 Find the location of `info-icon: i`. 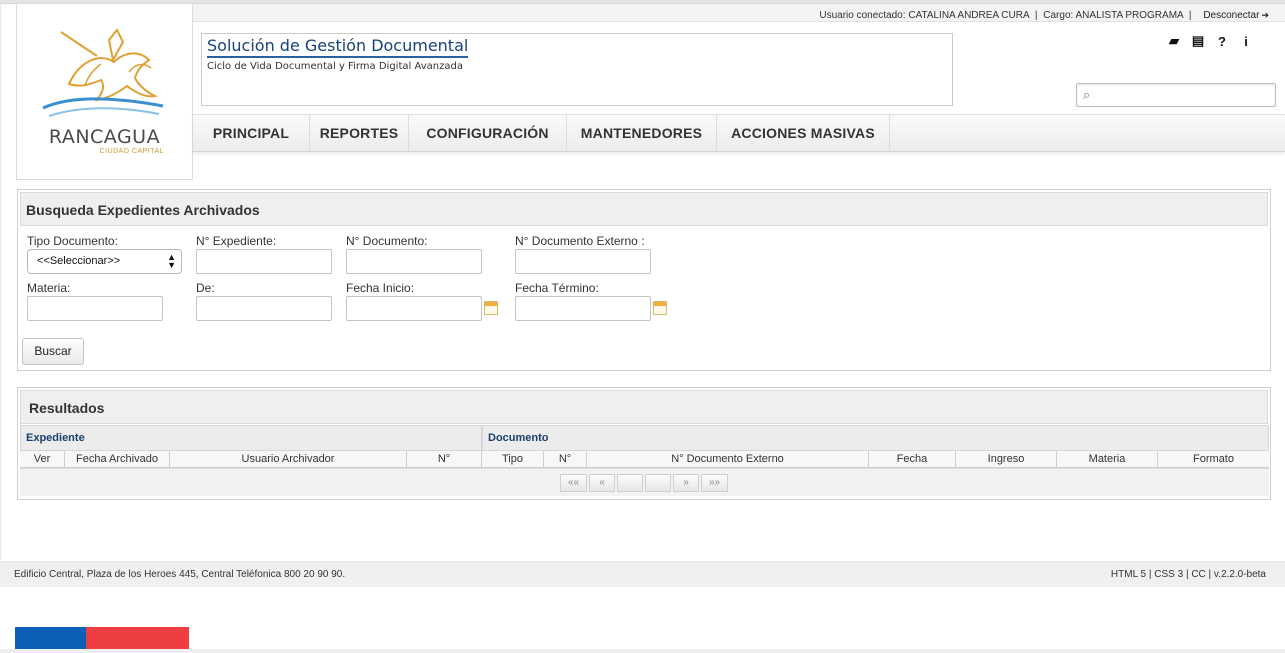

info-icon: i is located at coordinates (1246, 41).